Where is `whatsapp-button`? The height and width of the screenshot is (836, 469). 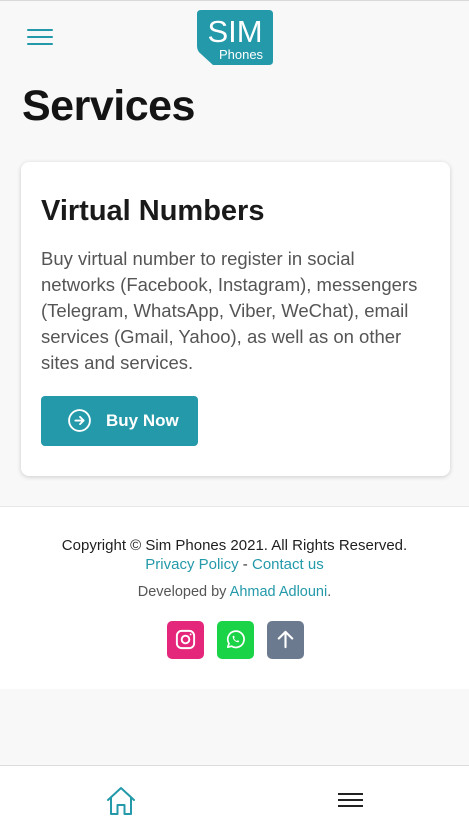
whatsapp-button is located at coordinates (235, 640).